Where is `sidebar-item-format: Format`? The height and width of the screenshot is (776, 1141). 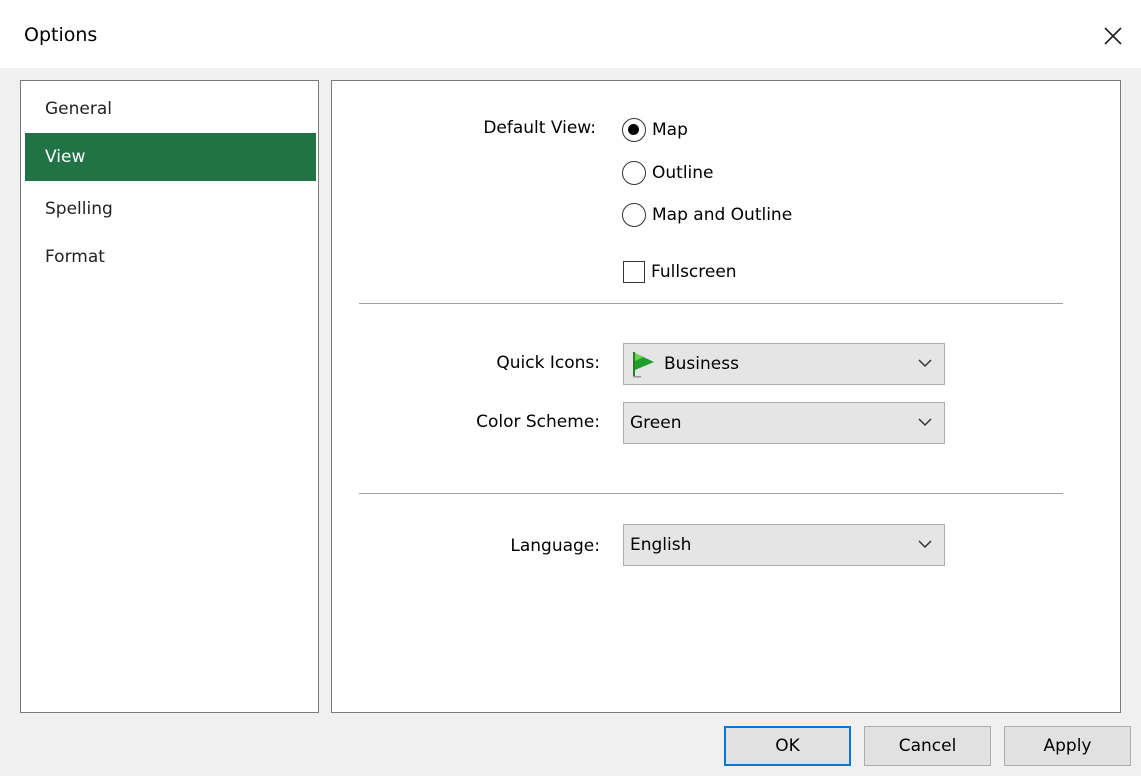 sidebar-item-format: Format is located at coordinates (170, 257).